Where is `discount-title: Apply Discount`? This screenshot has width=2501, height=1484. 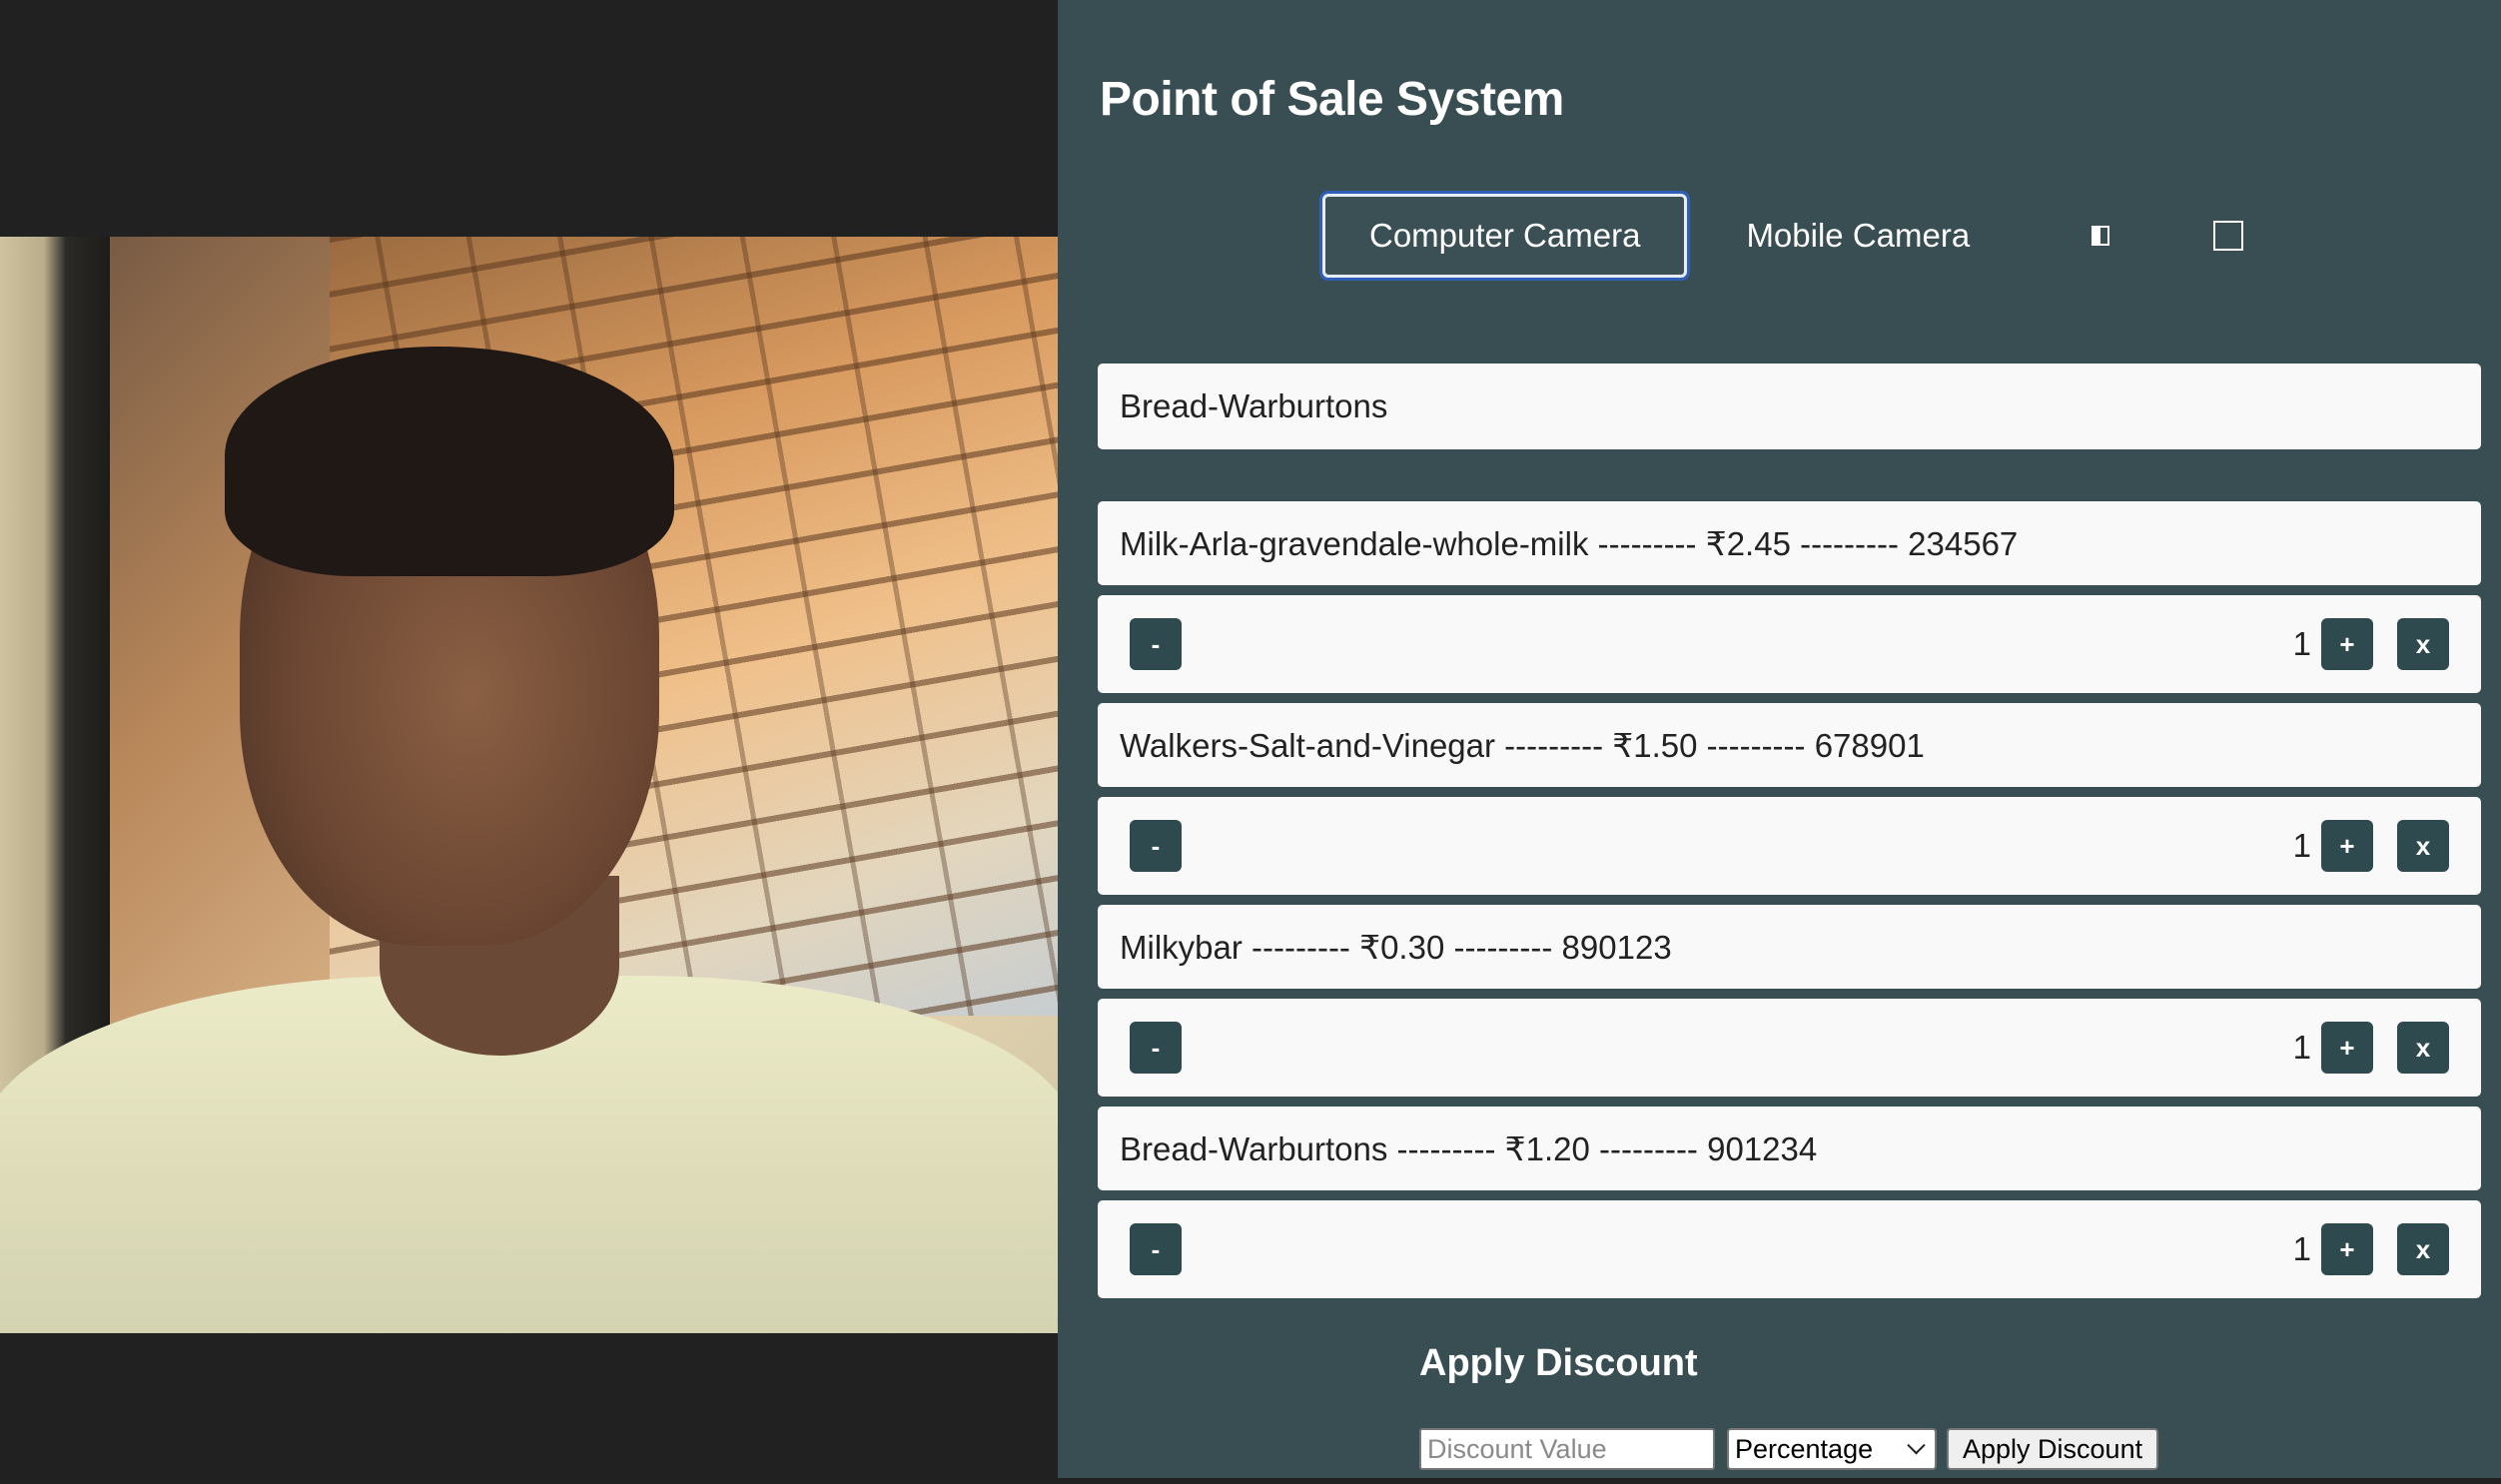
discount-title: Apply Discount is located at coordinates (1558, 1363).